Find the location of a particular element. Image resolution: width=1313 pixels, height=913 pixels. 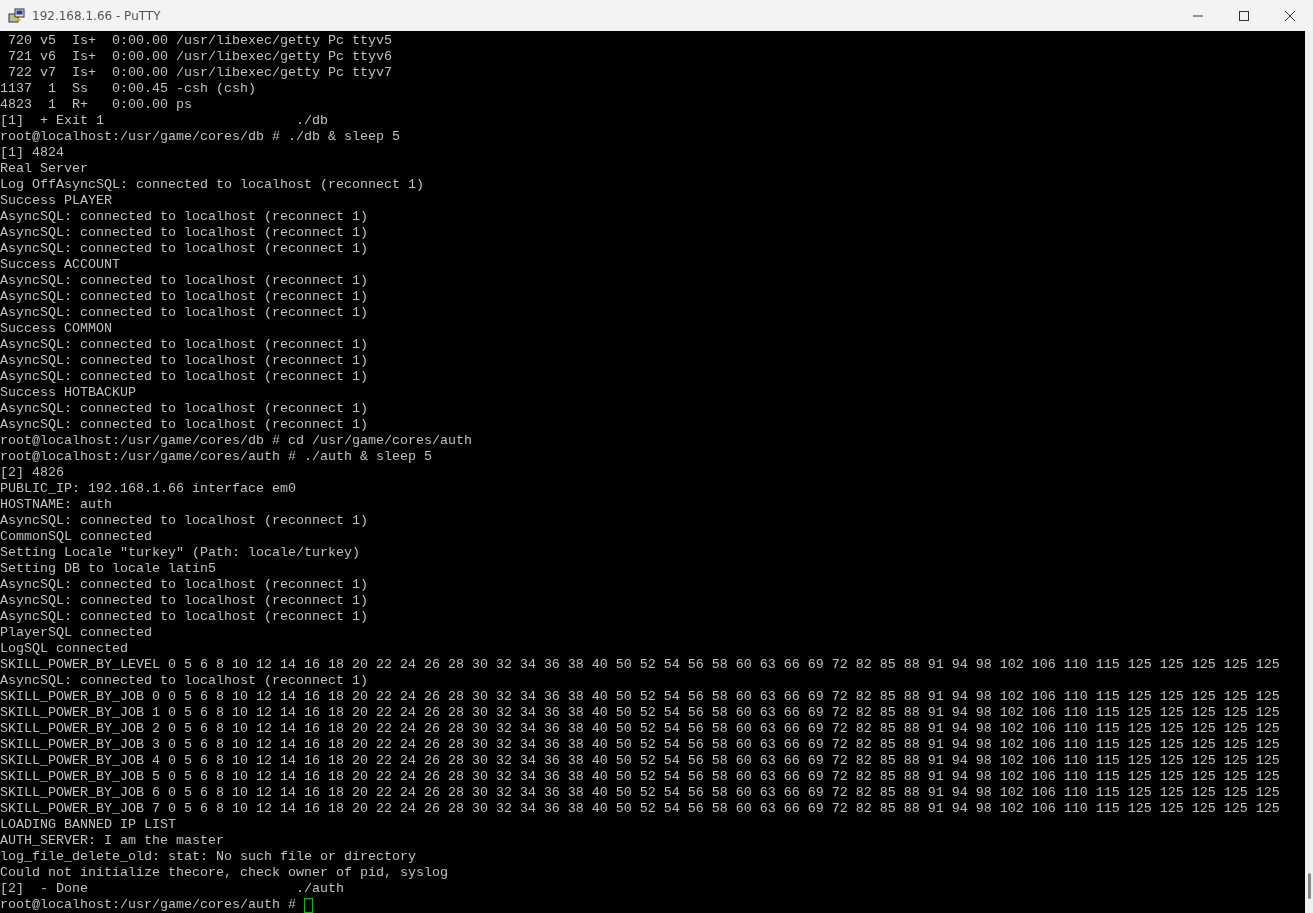

terminal-line: Could not initialize thecore, check owner of pid, syslog is located at coordinates (224, 873).